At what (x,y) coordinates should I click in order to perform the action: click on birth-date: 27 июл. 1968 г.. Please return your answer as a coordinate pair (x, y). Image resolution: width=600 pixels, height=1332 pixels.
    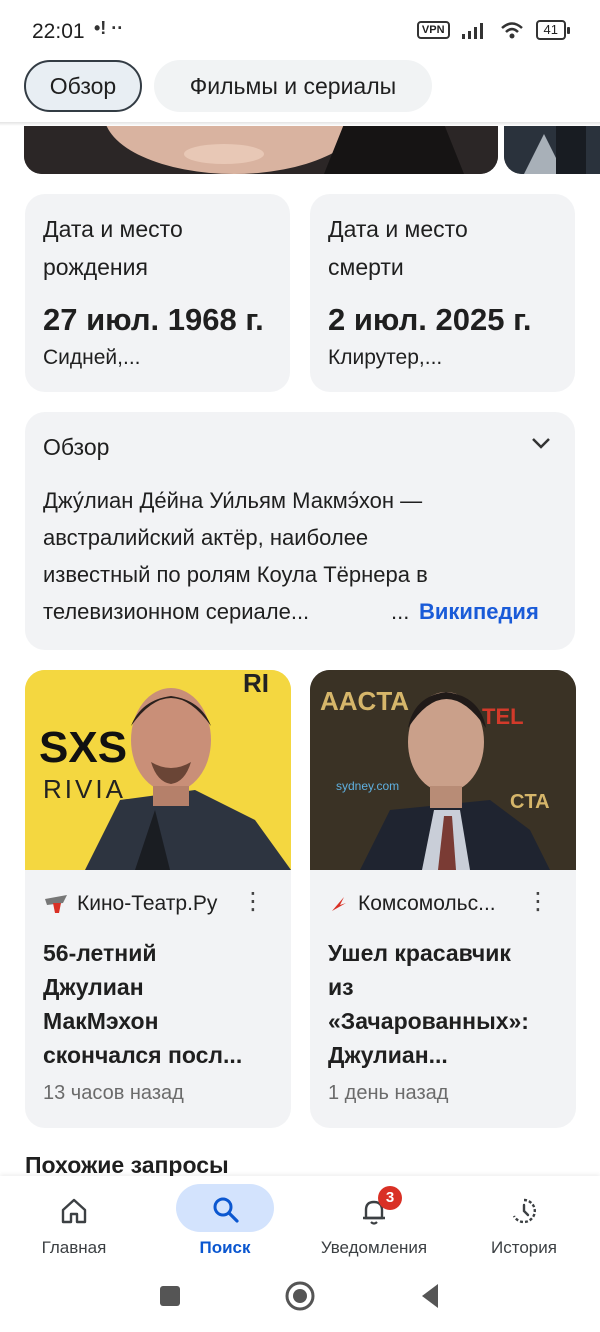
    Looking at the image, I should click on (153, 319).